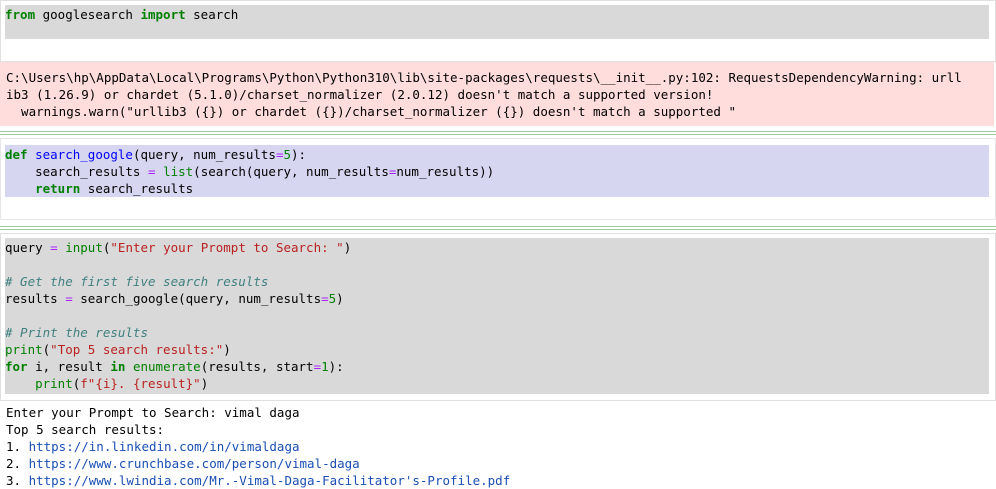  I want to click on keyword: for, so click(16, 366).